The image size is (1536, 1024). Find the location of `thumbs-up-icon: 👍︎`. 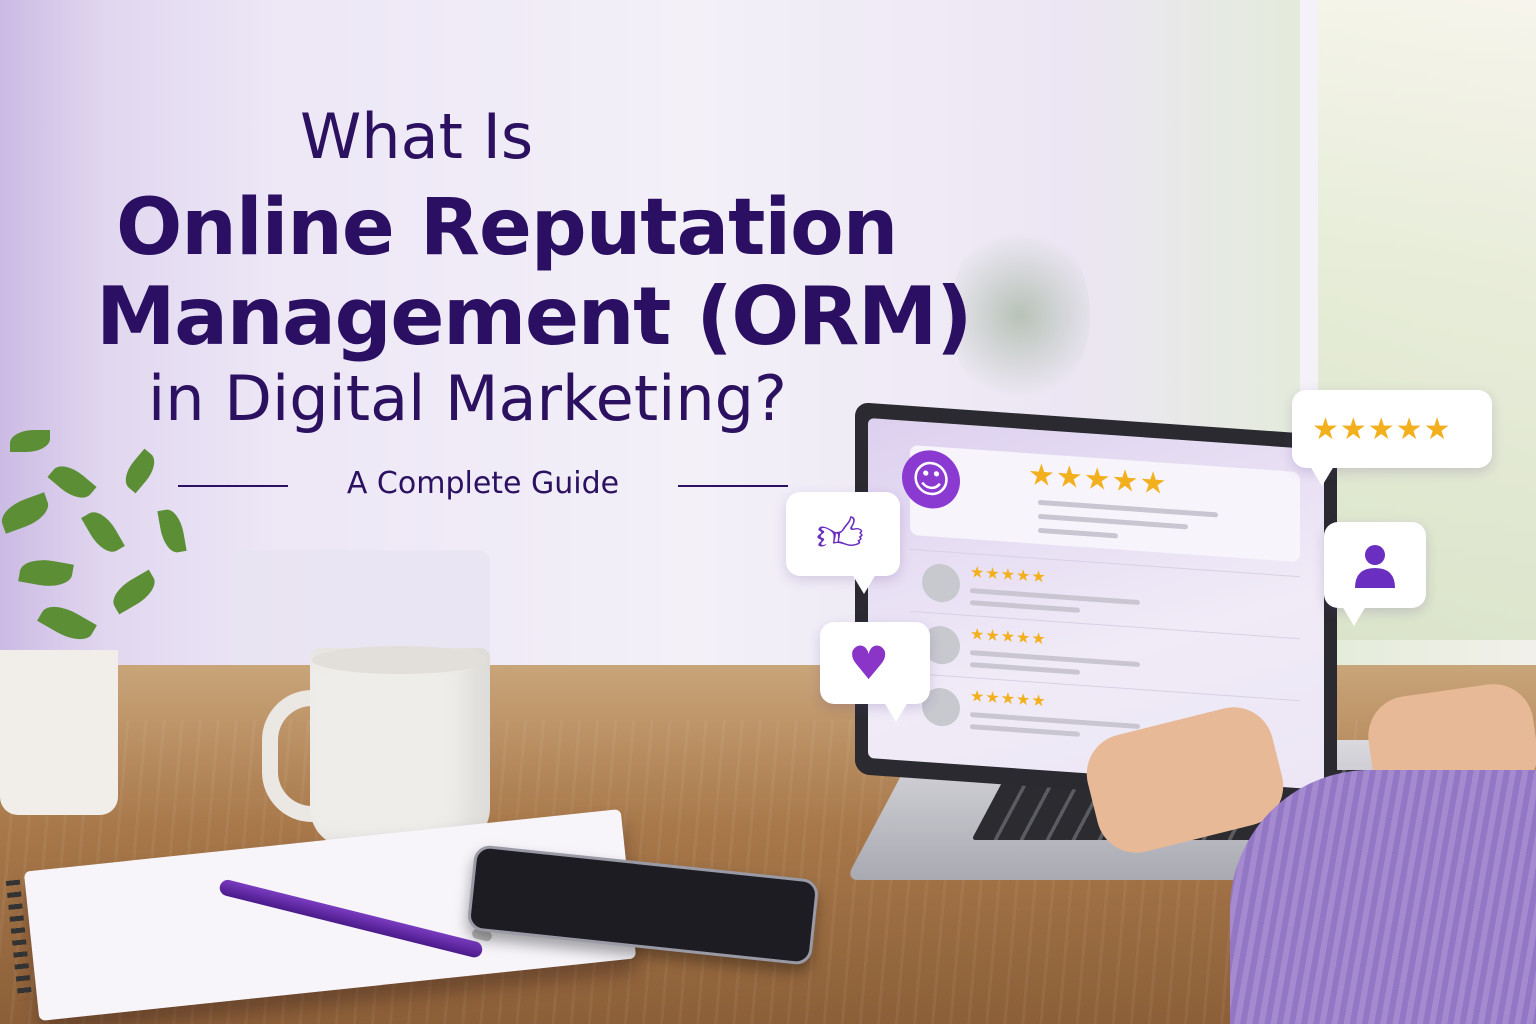

thumbs-up-icon: 👍︎ is located at coordinates (840, 534).